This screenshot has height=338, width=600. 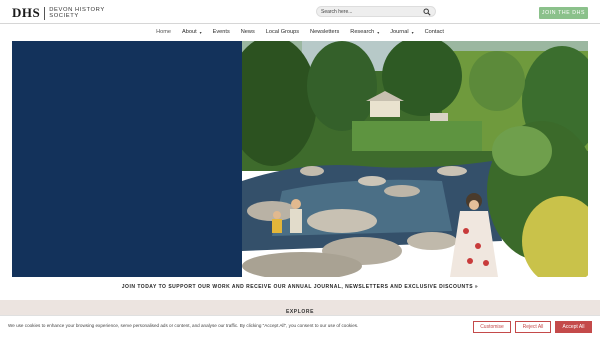 I want to click on nav-label: Events, so click(x=221, y=32).